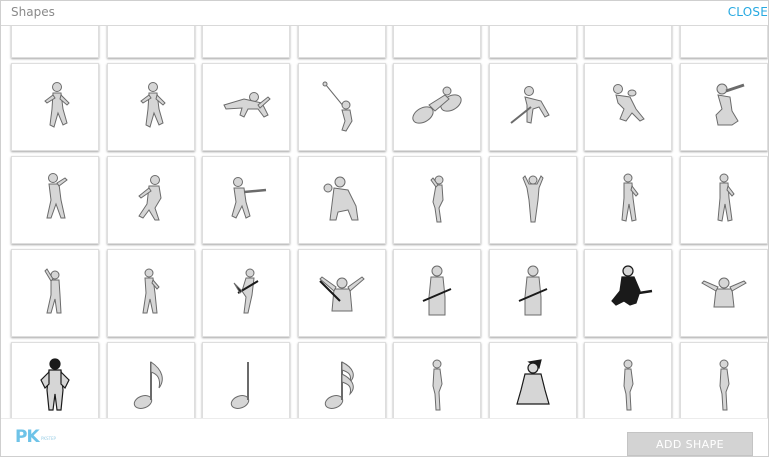 This screenshot has width=769, height=457. Describe the element at coordinates (384, 437) in the screenshot. I see `dialog-footer: PK PKSTEP ADD SHAPE` at that location.